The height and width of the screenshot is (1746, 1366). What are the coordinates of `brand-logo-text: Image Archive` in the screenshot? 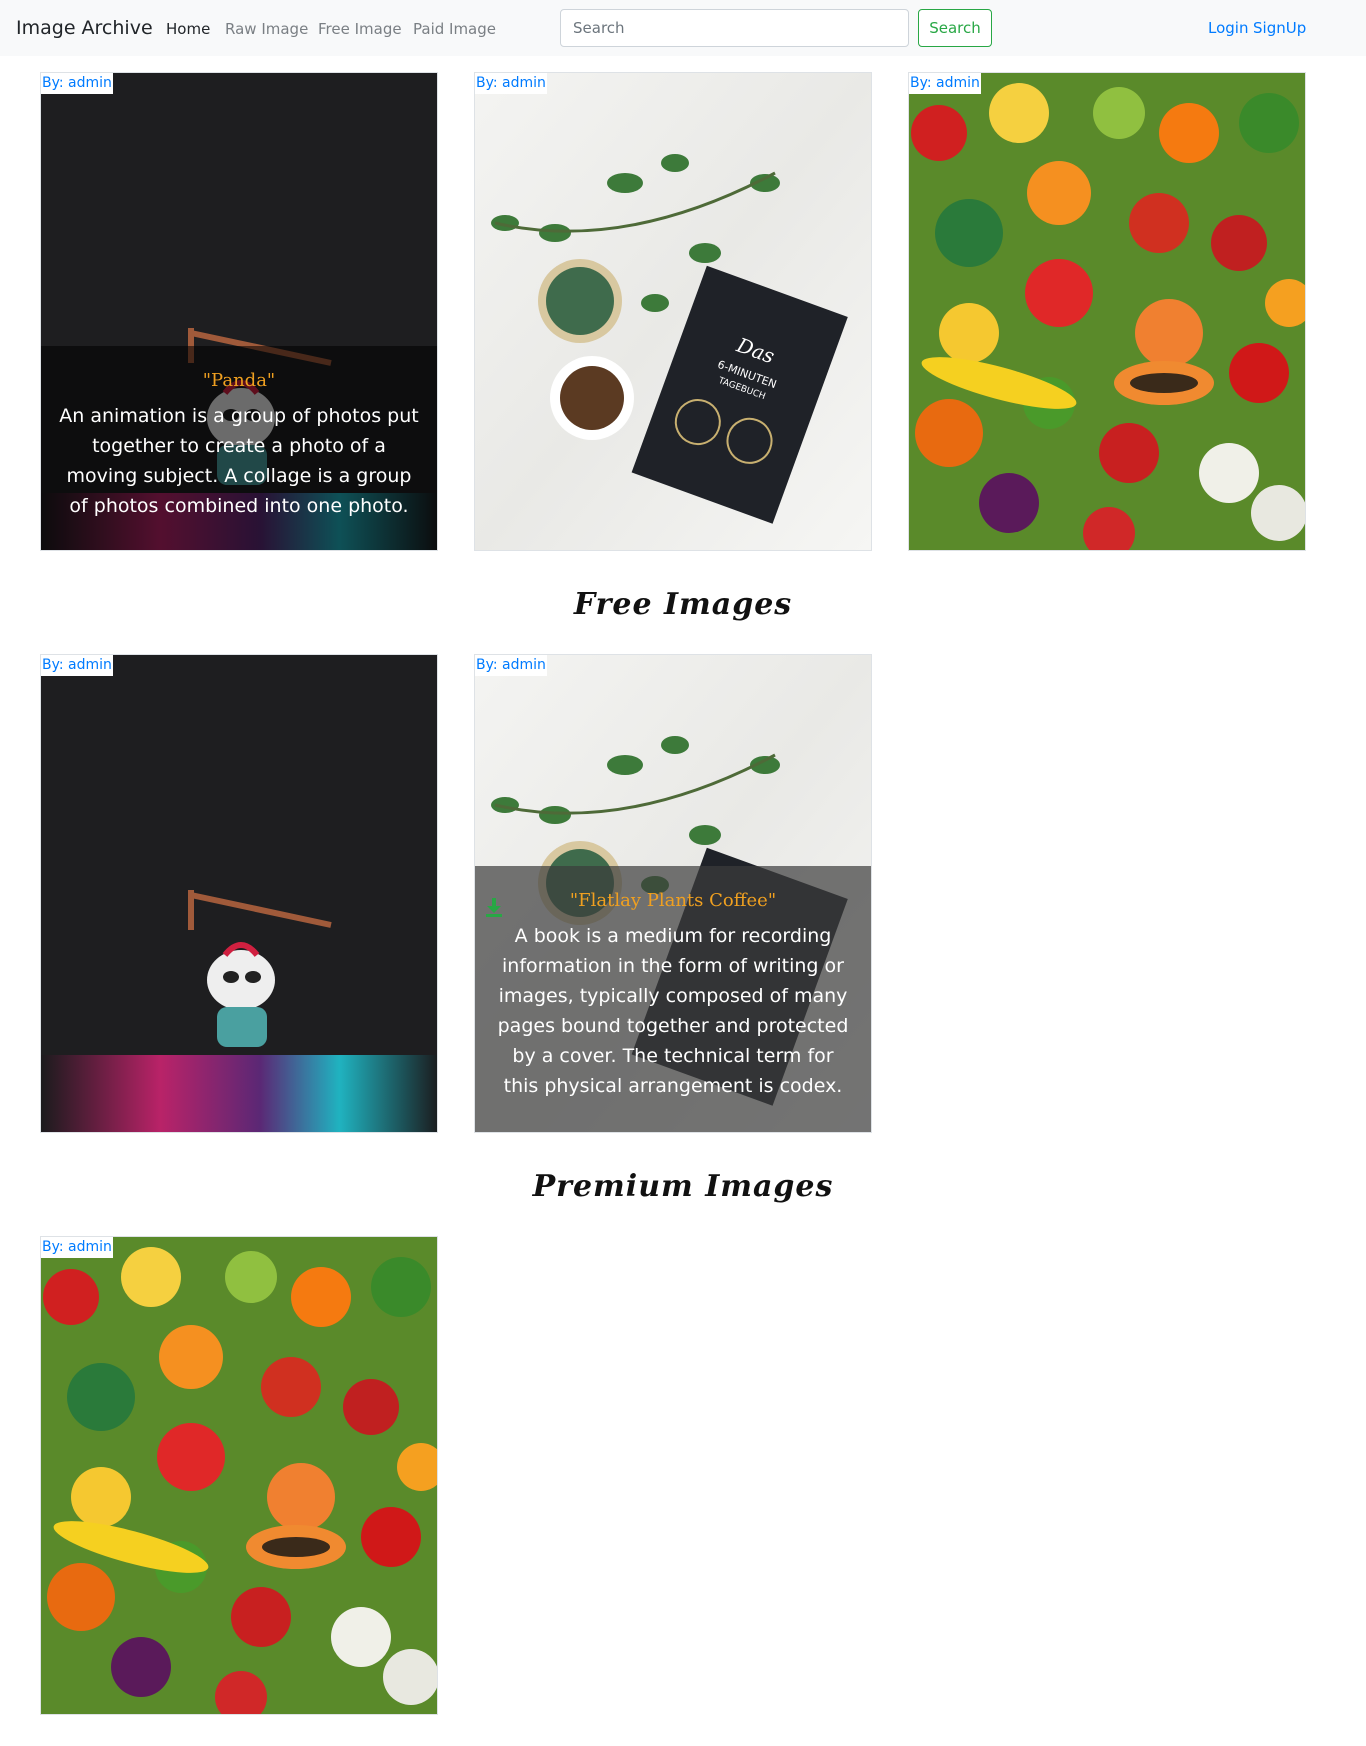 It's located at (84, 28).